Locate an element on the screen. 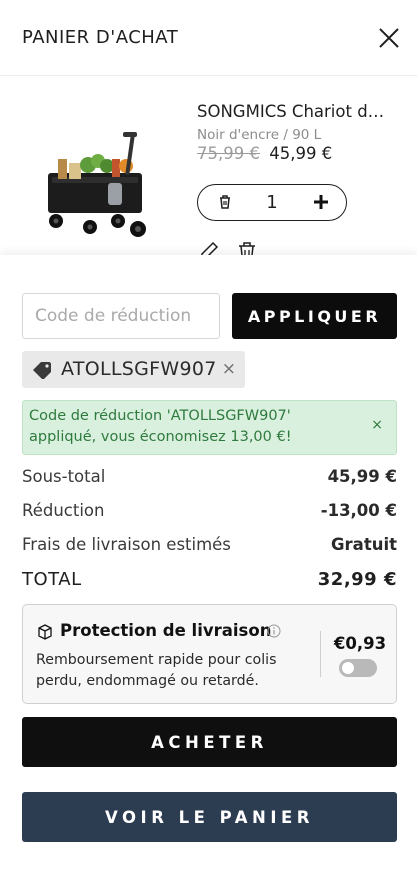 Image resolution: width=417 pixels, height=879 pixels. total-value: 32,99 € is located at coordinates (357, 579).